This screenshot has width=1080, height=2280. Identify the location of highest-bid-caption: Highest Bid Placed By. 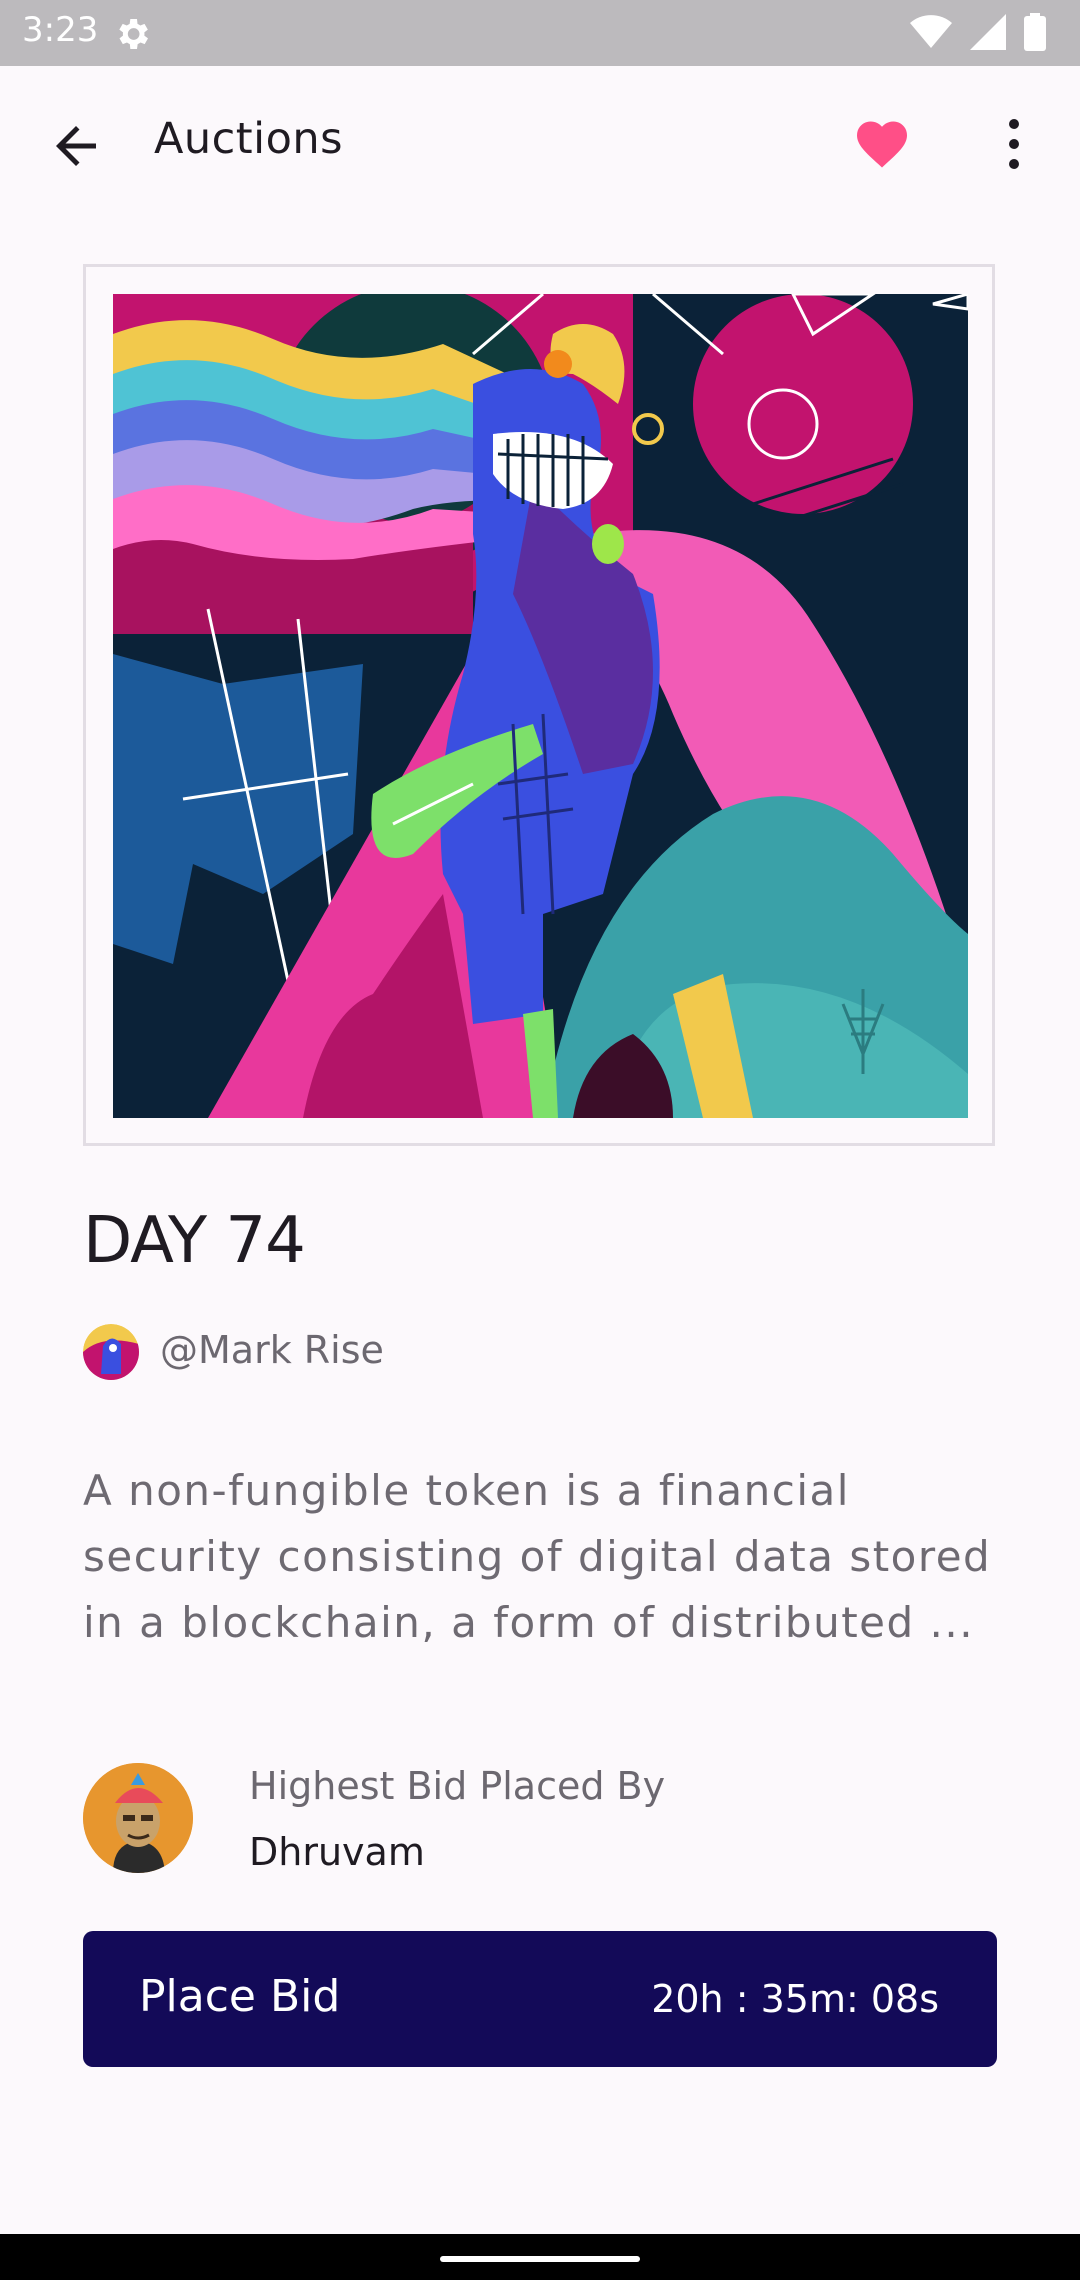
(457, 1786).